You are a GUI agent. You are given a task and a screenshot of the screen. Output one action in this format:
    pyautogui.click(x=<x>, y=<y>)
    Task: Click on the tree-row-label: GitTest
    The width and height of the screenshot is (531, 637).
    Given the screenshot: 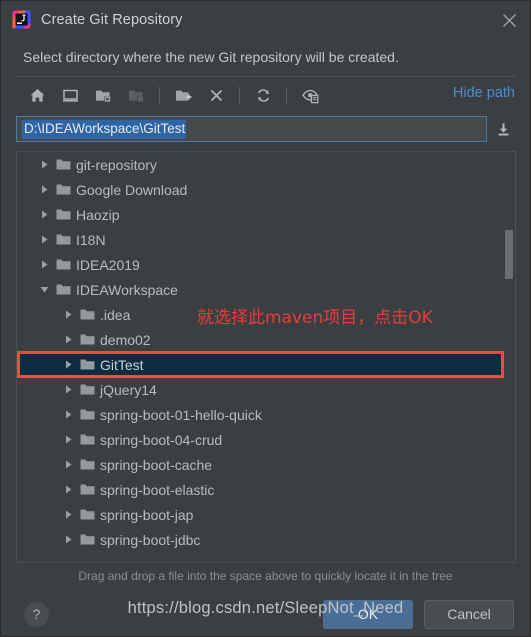 What is the action you would take?
    pyautogui.click(x=122, y=364)
    